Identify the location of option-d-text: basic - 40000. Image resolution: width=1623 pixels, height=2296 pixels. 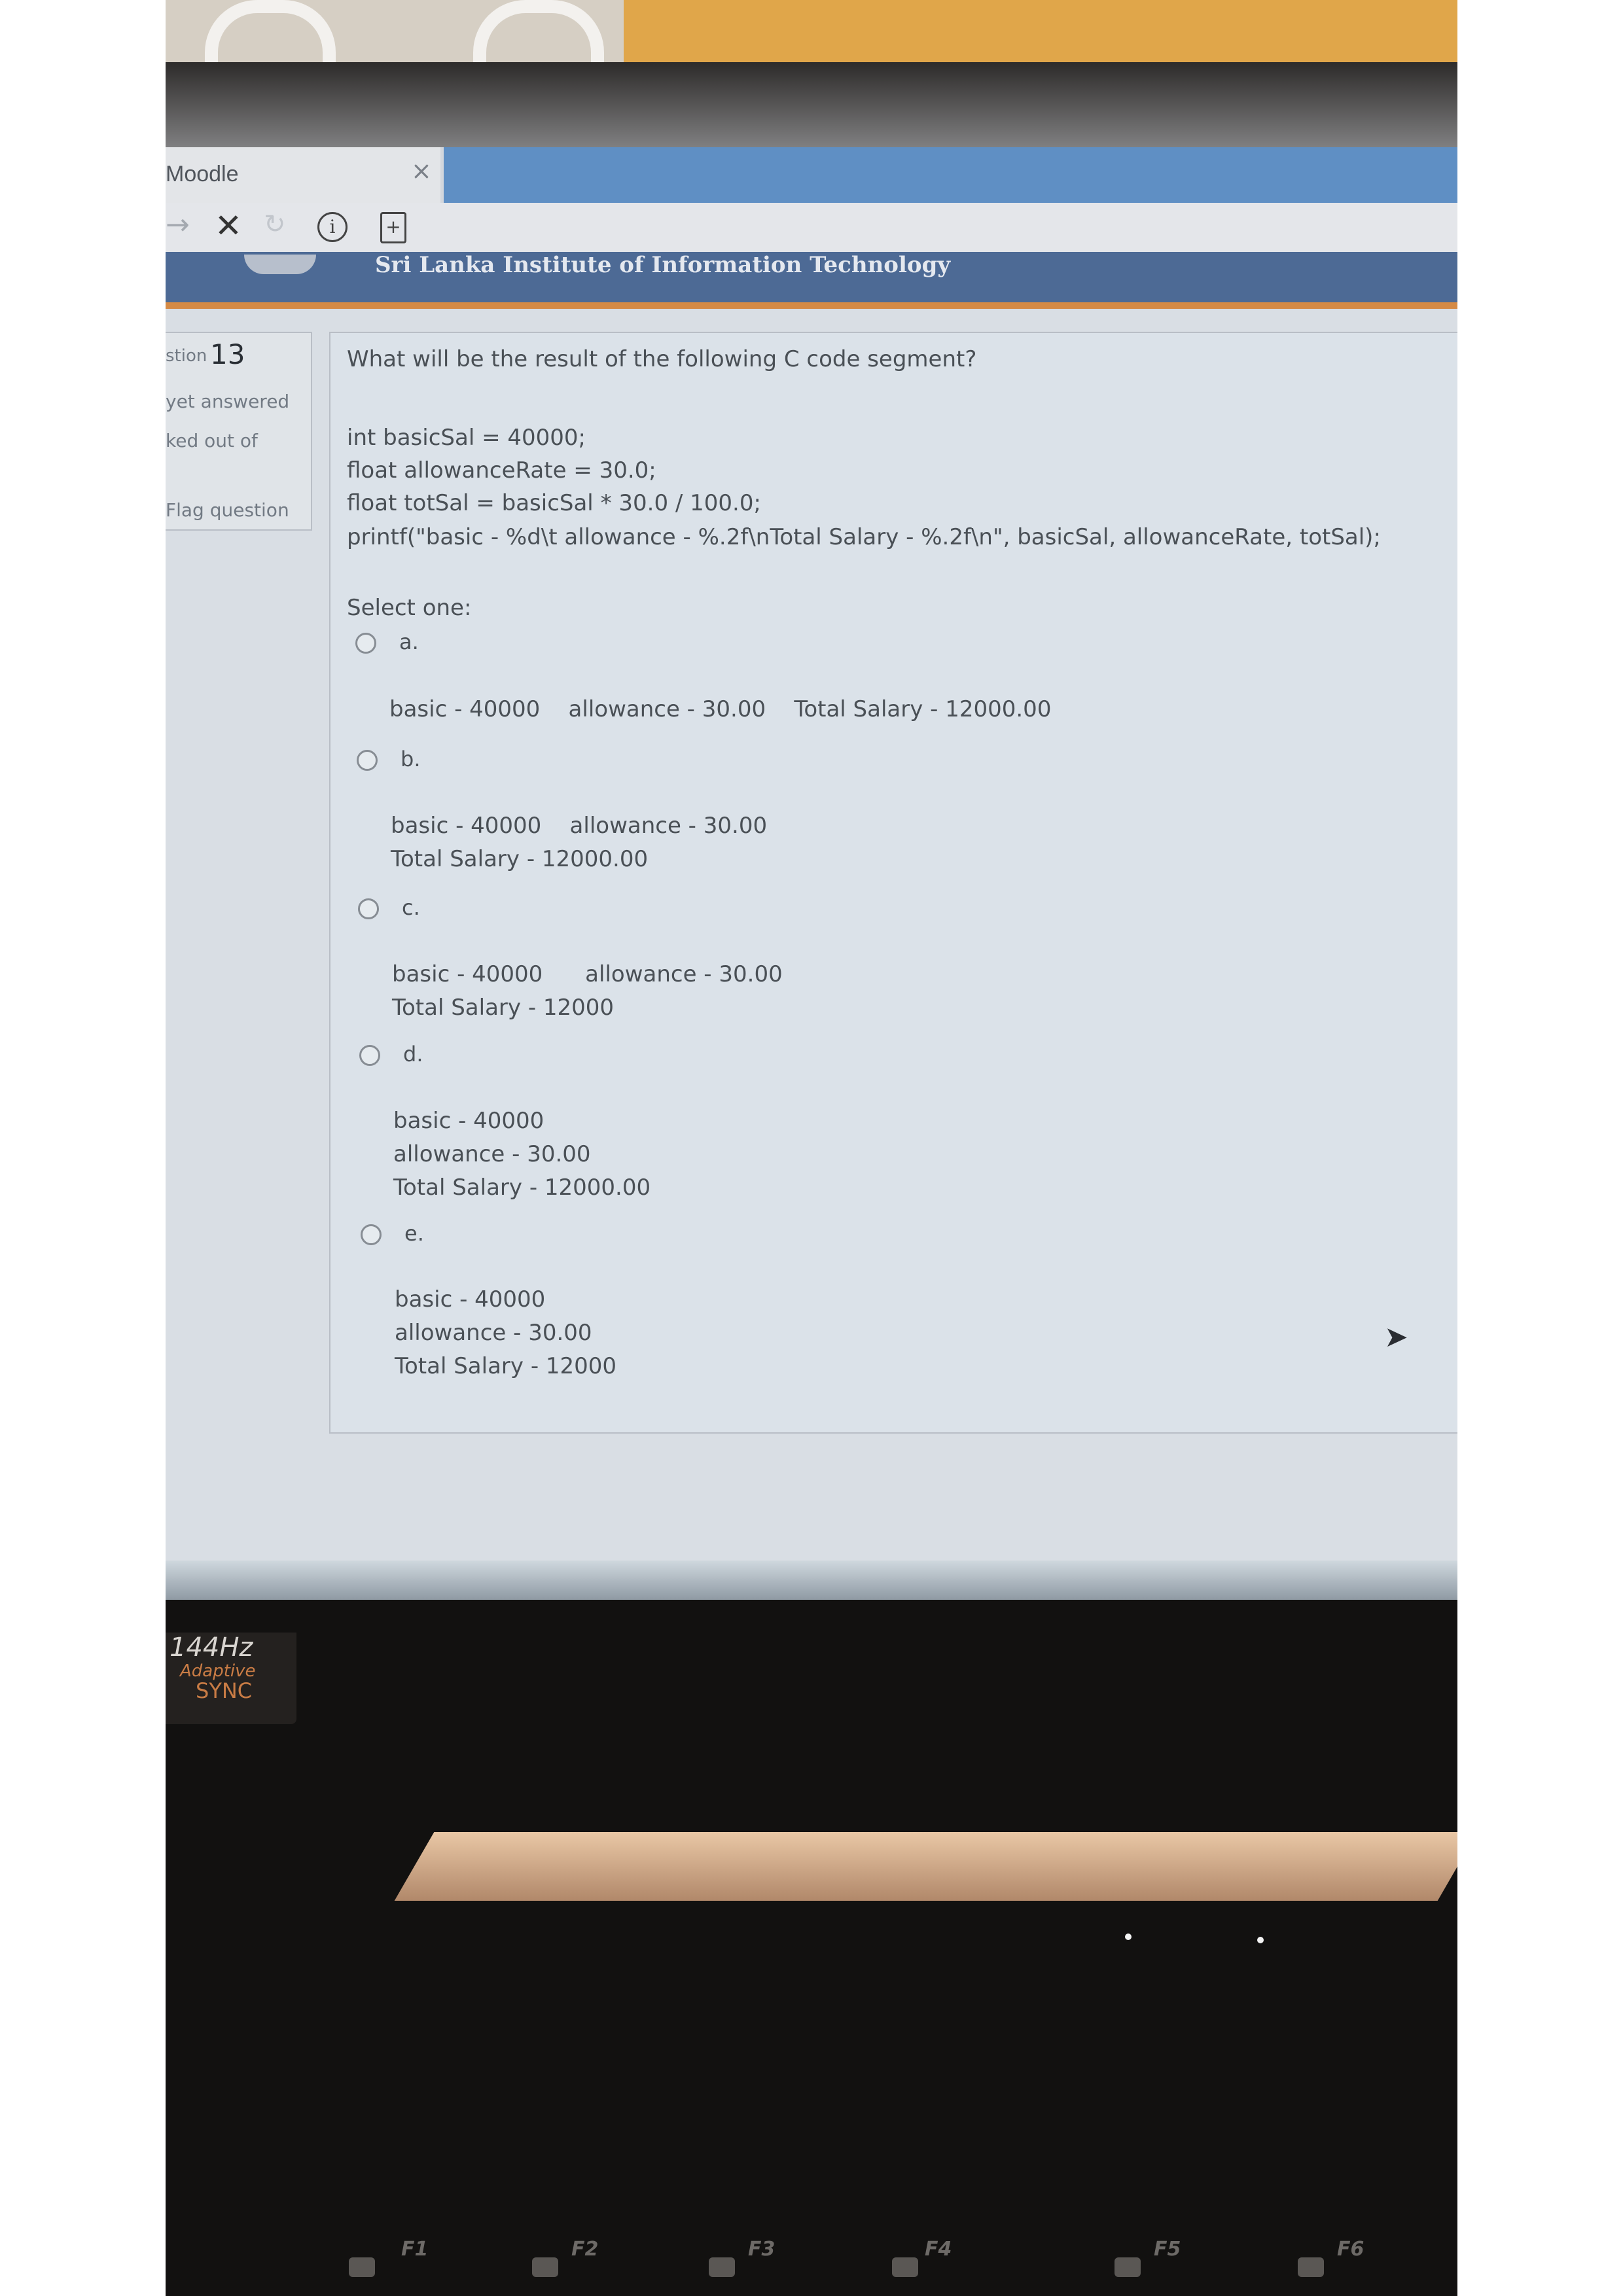
(468, 1121).